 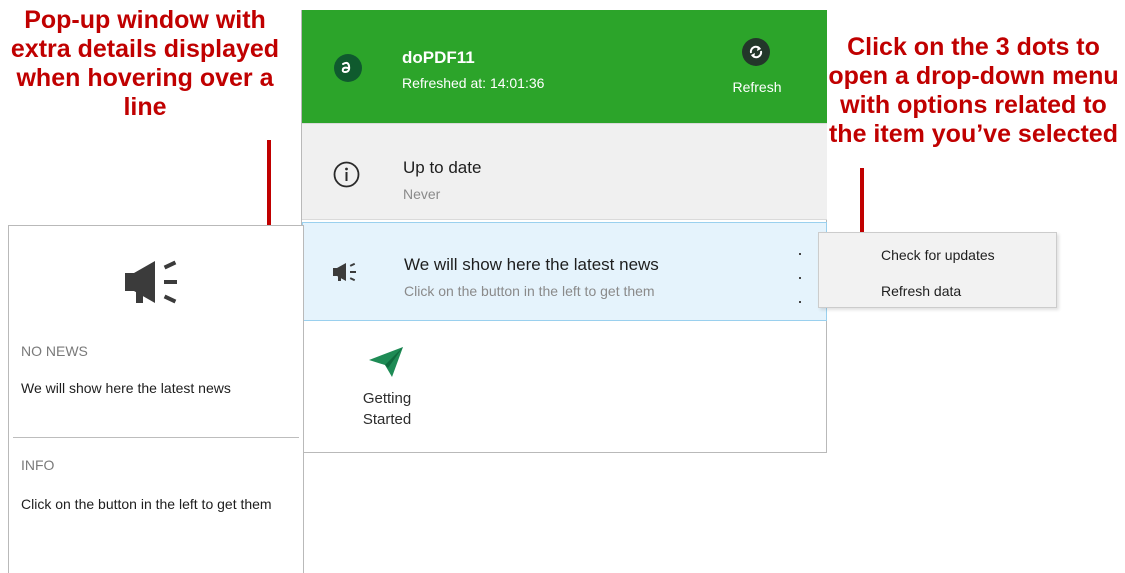 What do you see at coordinates (564, 171) in the screenshot?
I see `status-row: Up to date Never` at bounding box center [564, 171].